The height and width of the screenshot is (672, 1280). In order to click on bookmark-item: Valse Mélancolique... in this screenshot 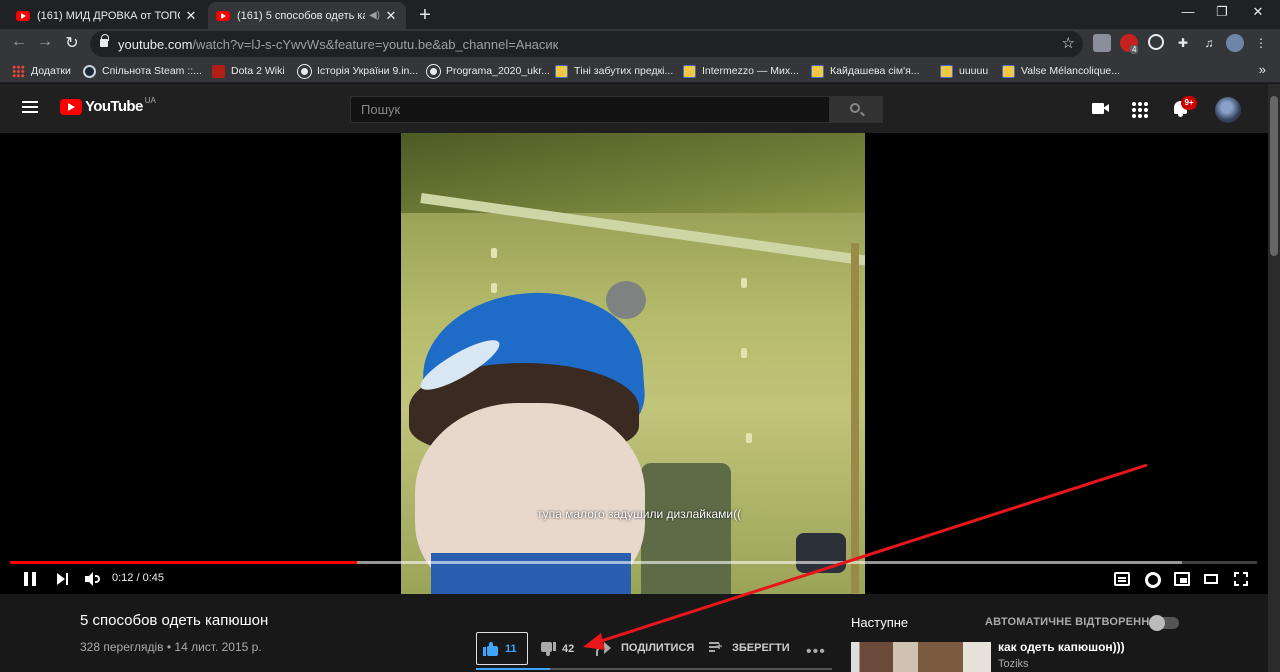, I will do `click(1061, 71)`.